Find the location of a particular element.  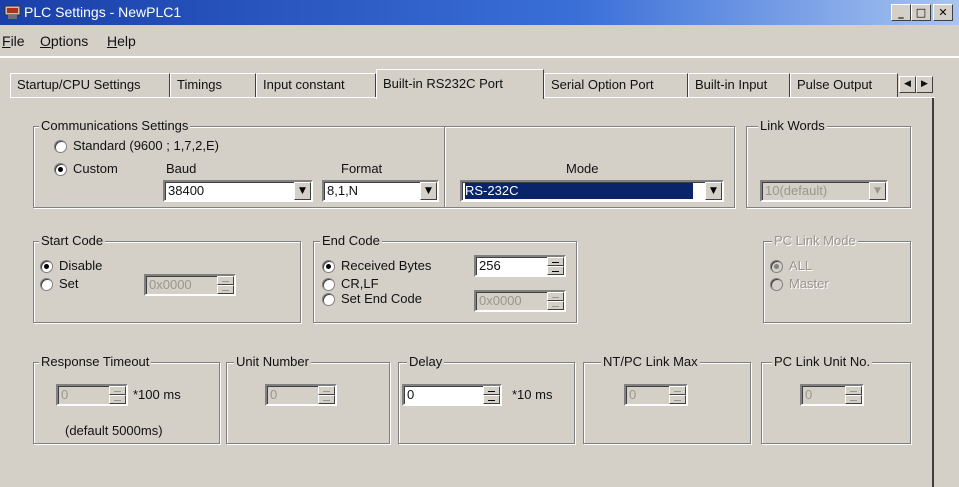

start-code-value: 0x0000 is located at coordinates (170, 284).